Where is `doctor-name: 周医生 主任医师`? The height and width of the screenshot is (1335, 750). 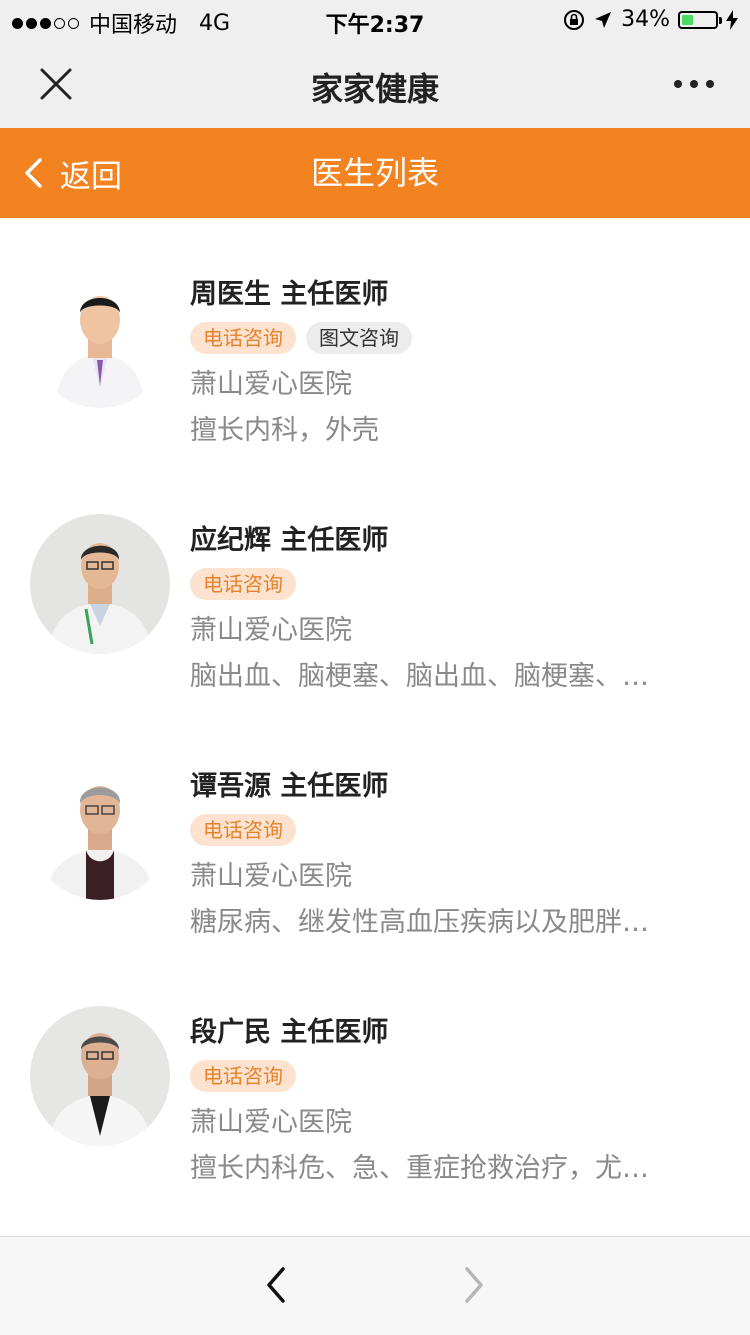
doctor-name: 周医生 主任医师 is located at coordinates (289, 294).